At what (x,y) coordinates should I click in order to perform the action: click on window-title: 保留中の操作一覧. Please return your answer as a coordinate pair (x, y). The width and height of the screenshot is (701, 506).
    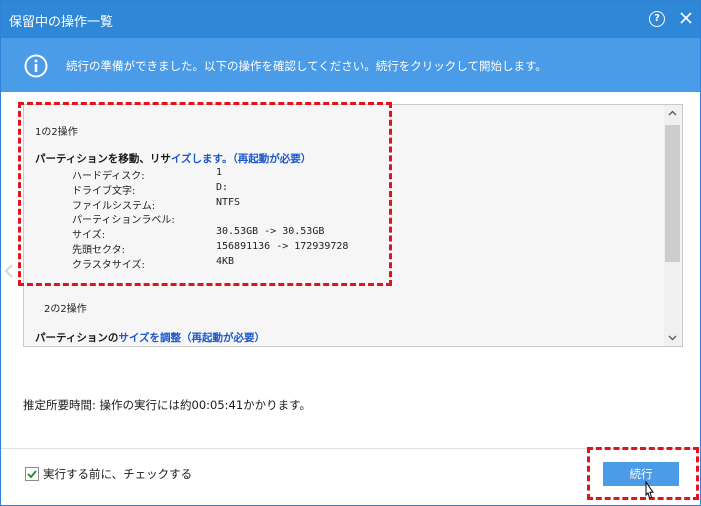
    Looking at the image, I should click on (61, 22).